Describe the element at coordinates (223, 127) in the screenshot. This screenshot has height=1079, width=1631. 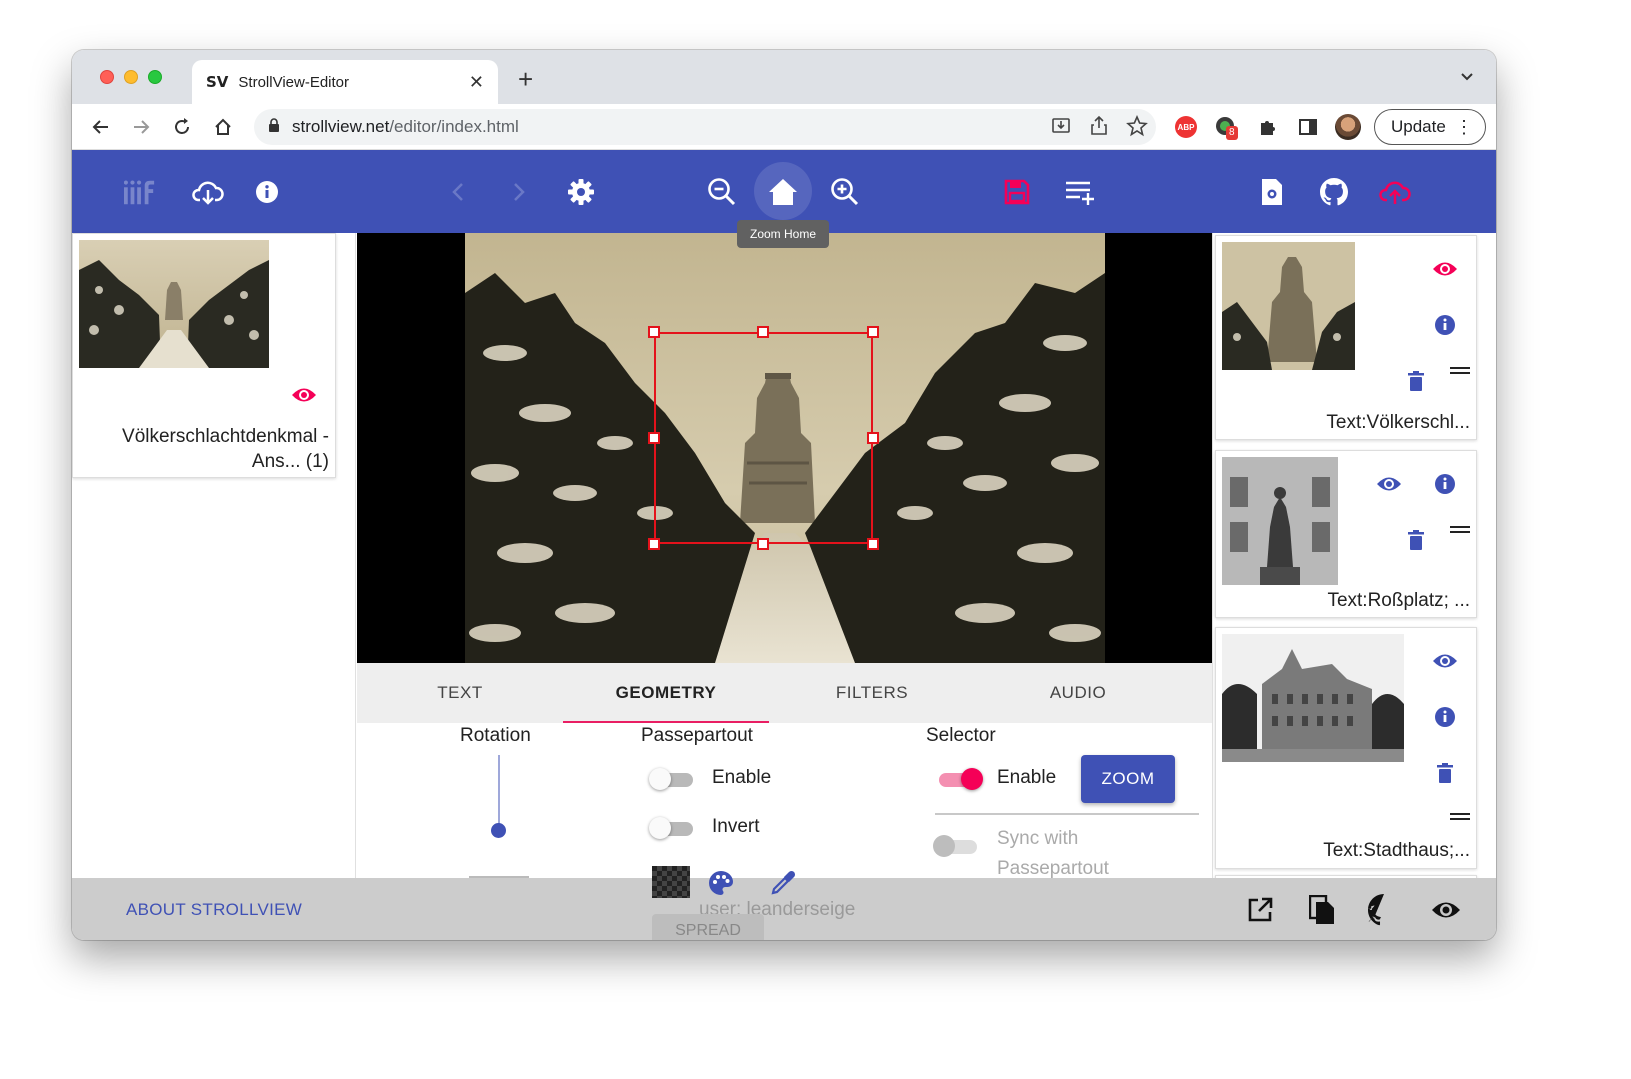
I see `home-nav-icon` at that location.